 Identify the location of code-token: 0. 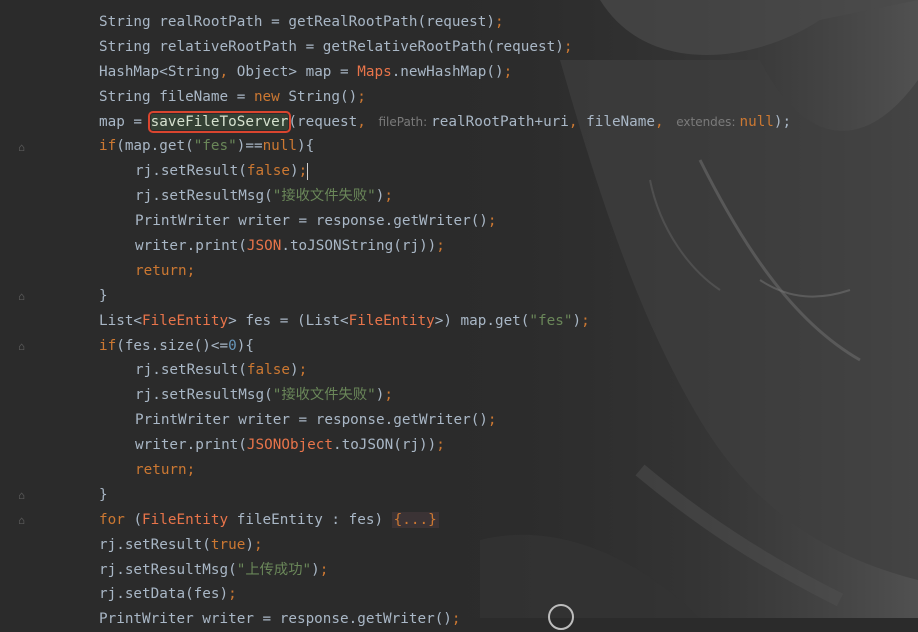
(232, 345).